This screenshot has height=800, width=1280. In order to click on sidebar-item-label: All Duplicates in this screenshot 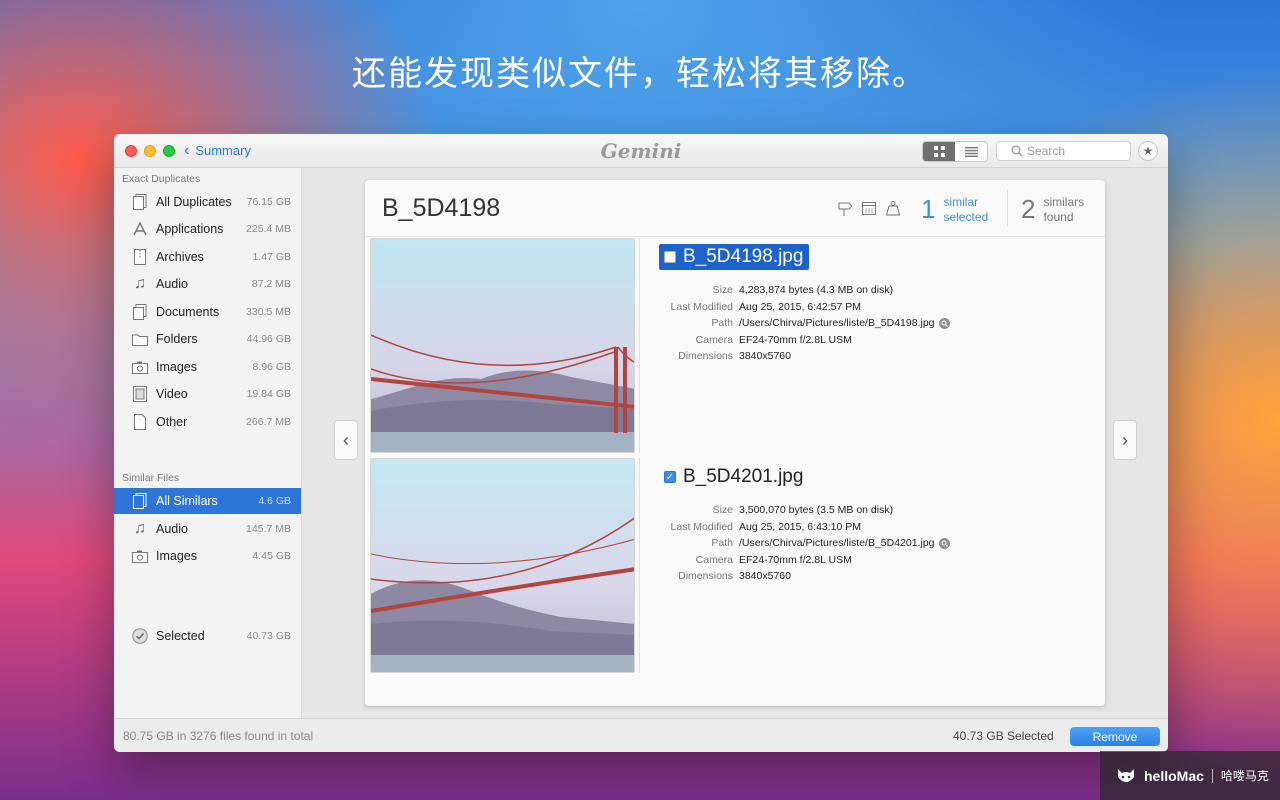, I will do `click(194, 202)`.